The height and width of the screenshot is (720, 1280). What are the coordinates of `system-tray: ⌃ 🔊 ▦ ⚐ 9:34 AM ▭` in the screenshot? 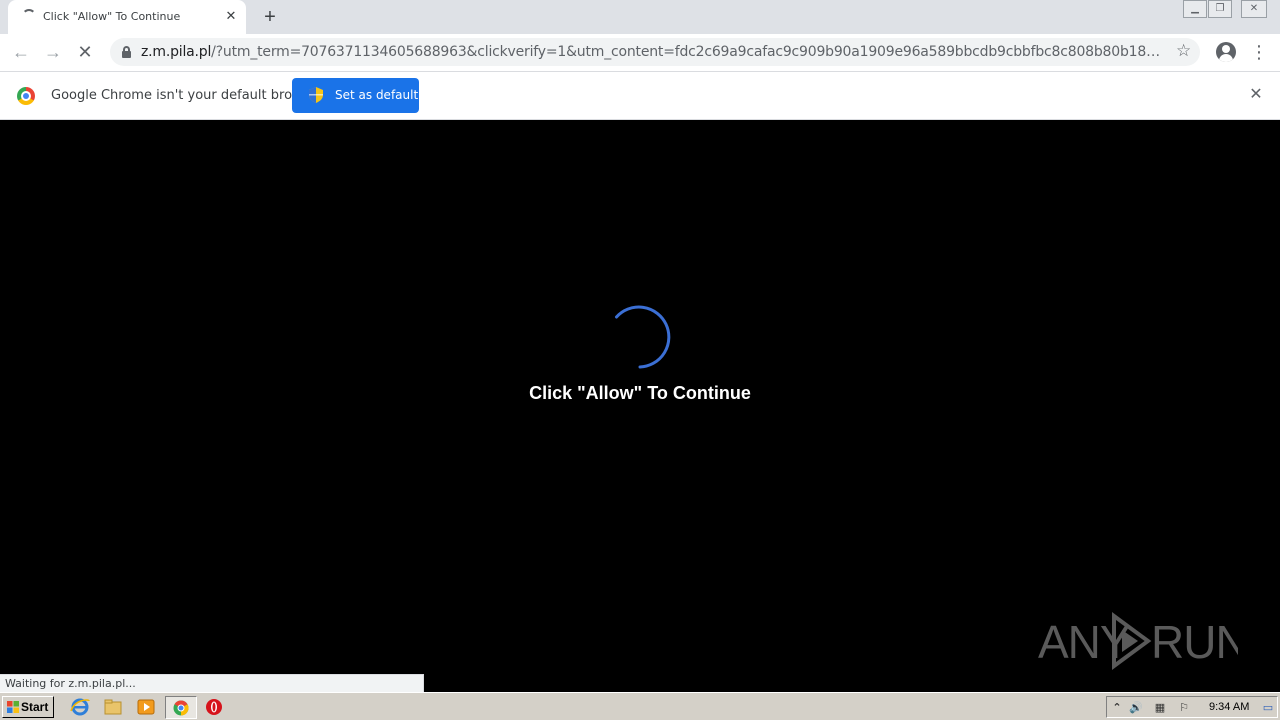 It's located at (1192, 707).